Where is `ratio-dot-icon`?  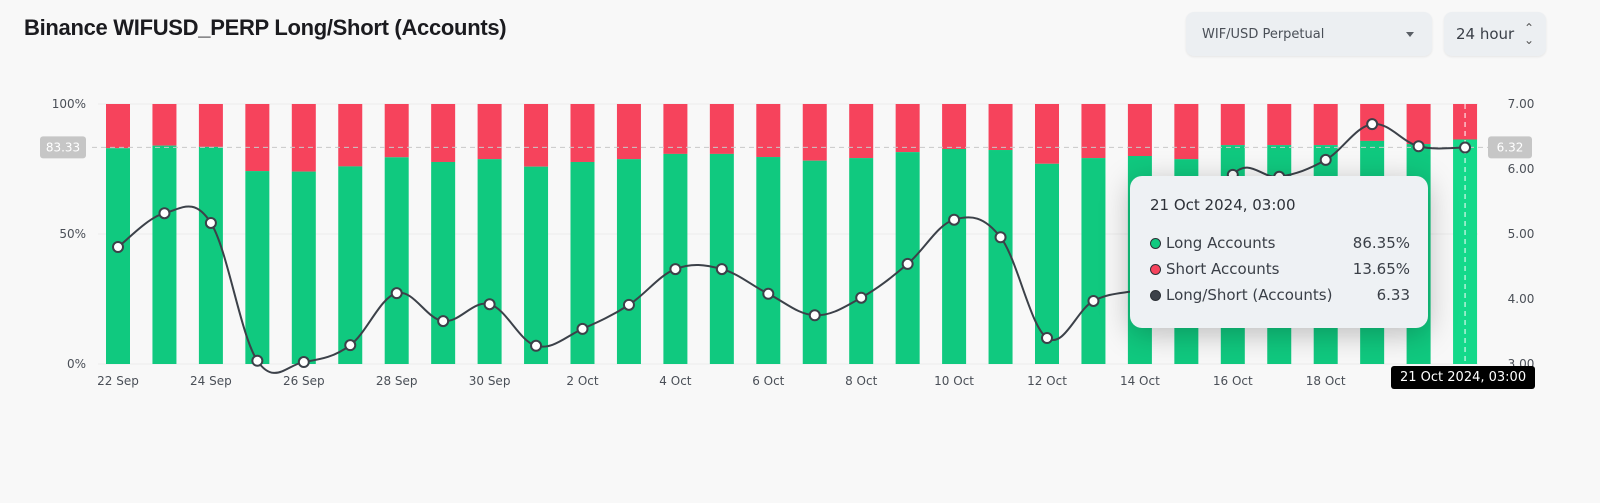 ratio-dot-icon is located at coordinates (1155, 295).